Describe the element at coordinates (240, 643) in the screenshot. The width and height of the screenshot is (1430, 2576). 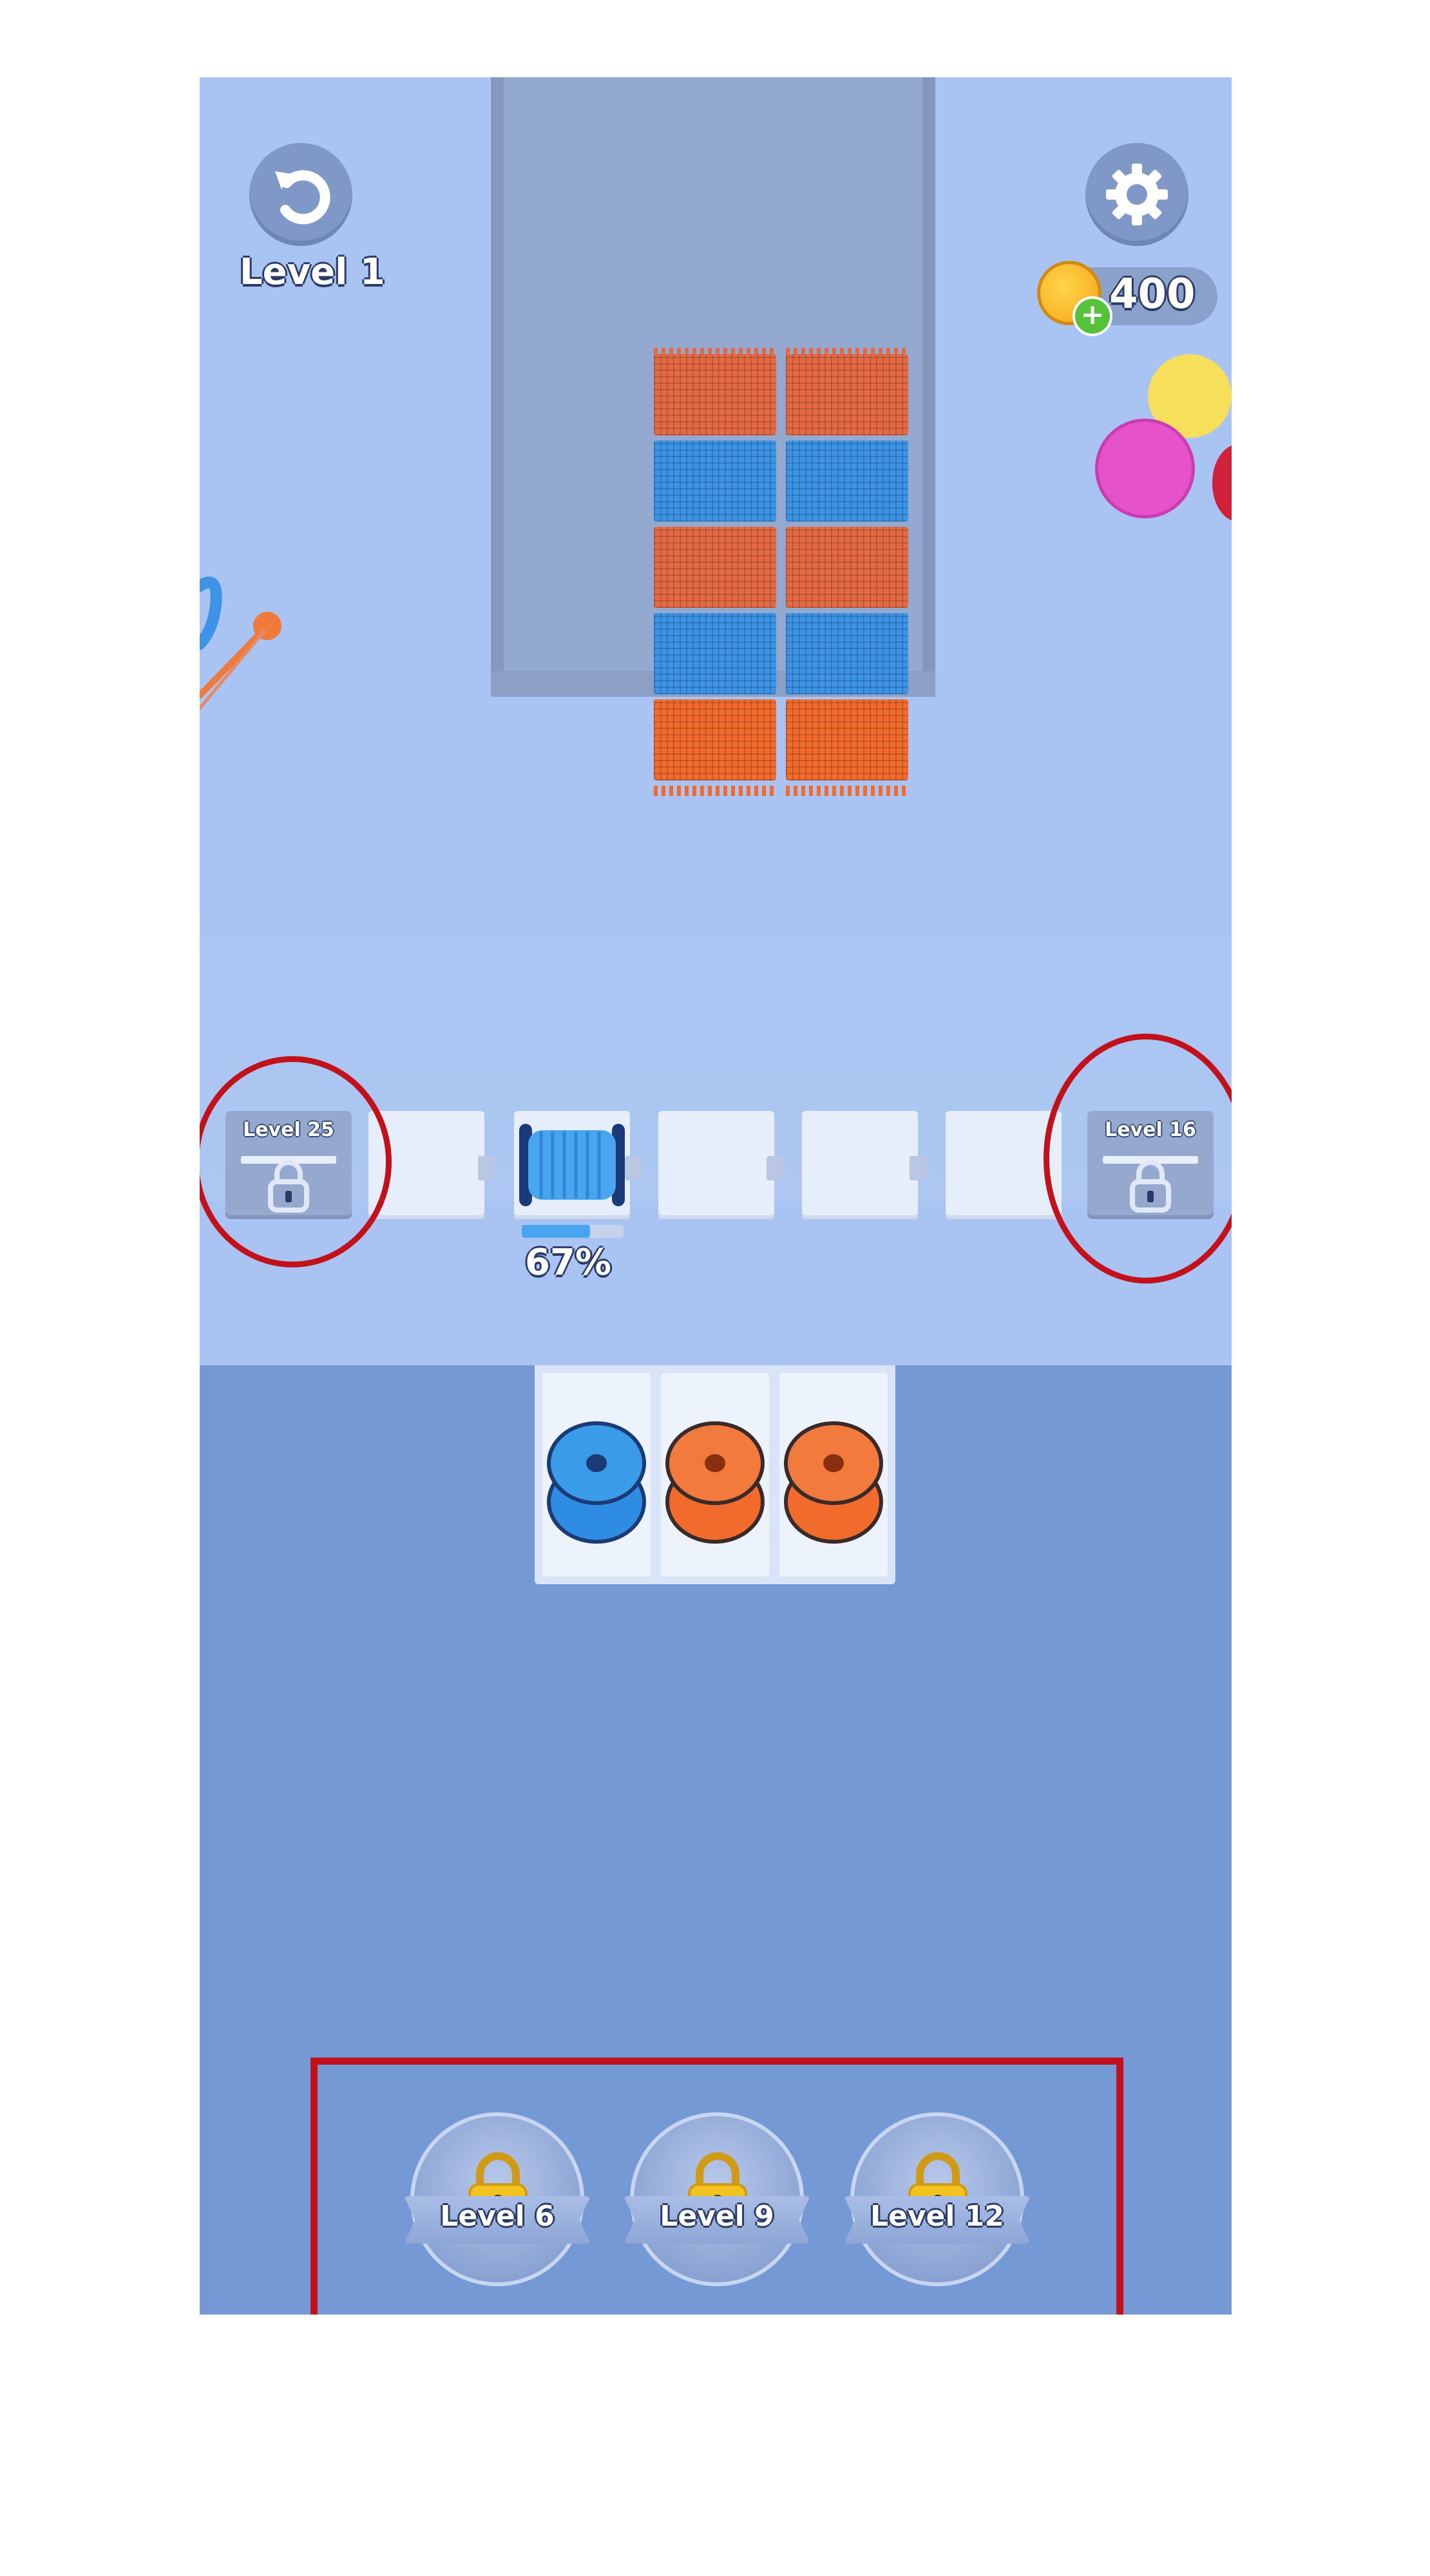
I see `safety-pin-icon` at that location.